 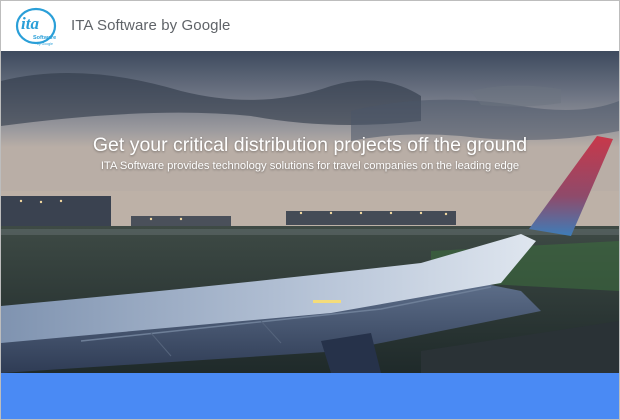 I want to click on logo-wordmark: ita, so click(x=30, y=23).